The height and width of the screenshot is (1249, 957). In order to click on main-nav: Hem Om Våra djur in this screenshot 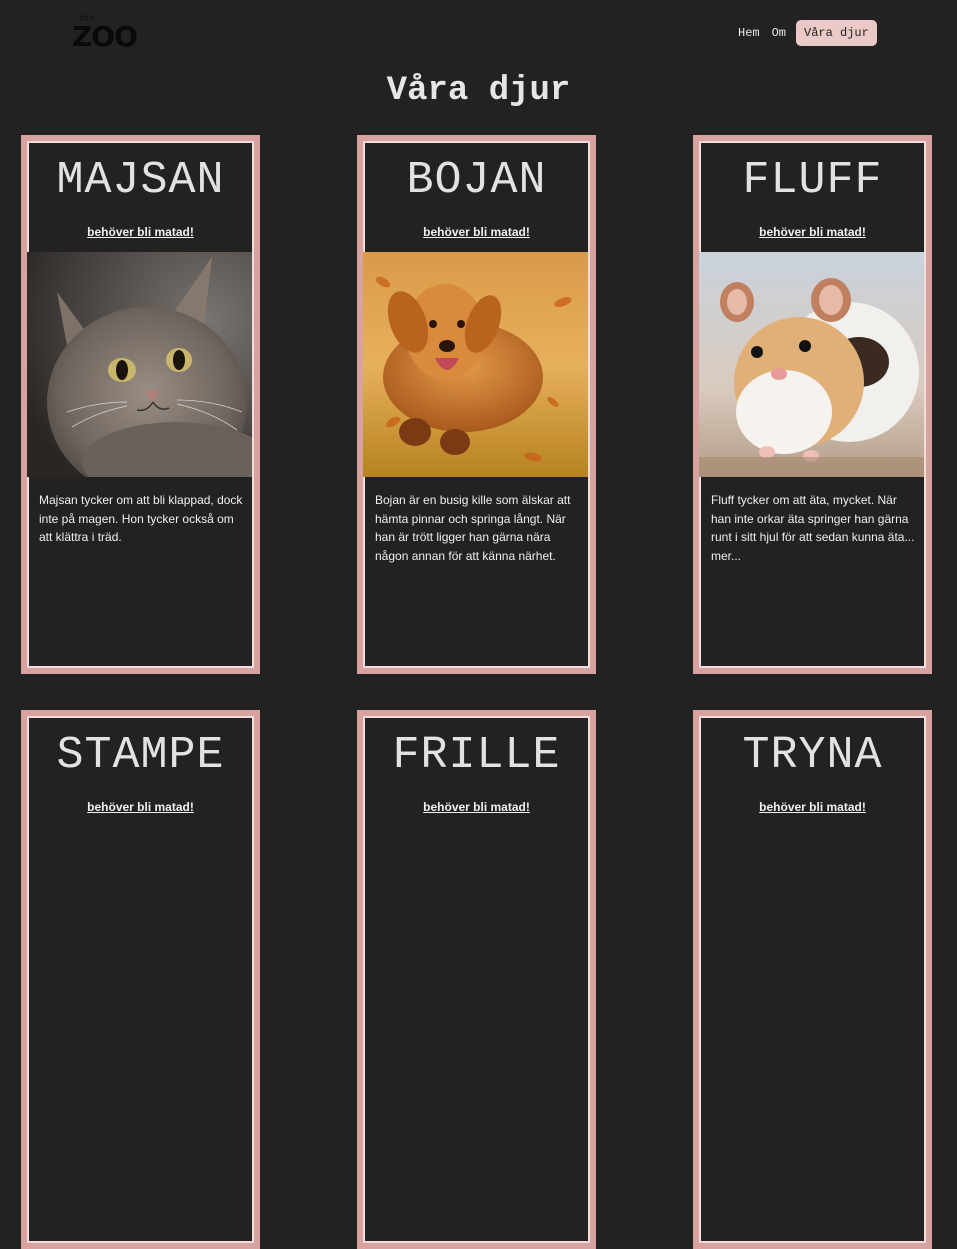, I will do `click(804, 33)`.